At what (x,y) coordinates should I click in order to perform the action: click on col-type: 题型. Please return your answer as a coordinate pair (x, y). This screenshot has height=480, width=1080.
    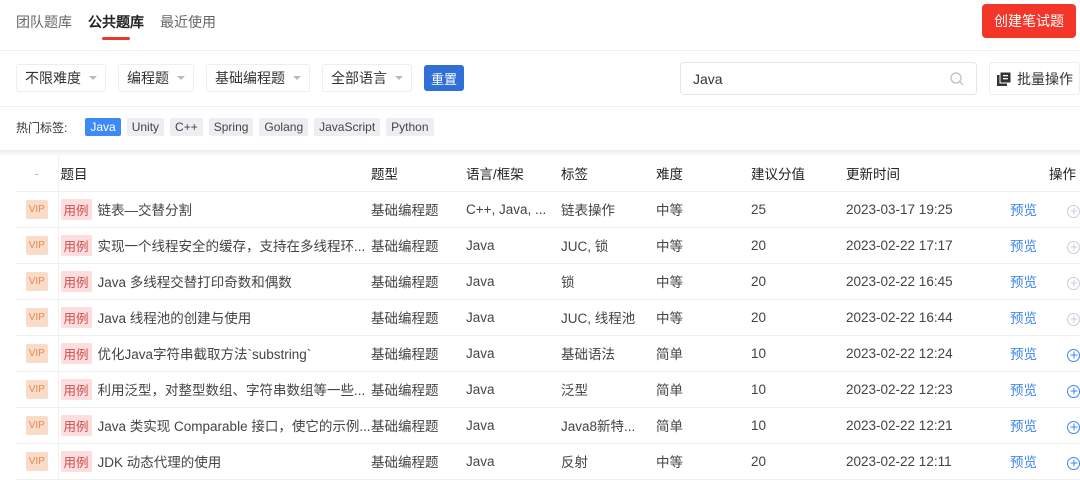
    Looking at the image, I should click on (418, 174).